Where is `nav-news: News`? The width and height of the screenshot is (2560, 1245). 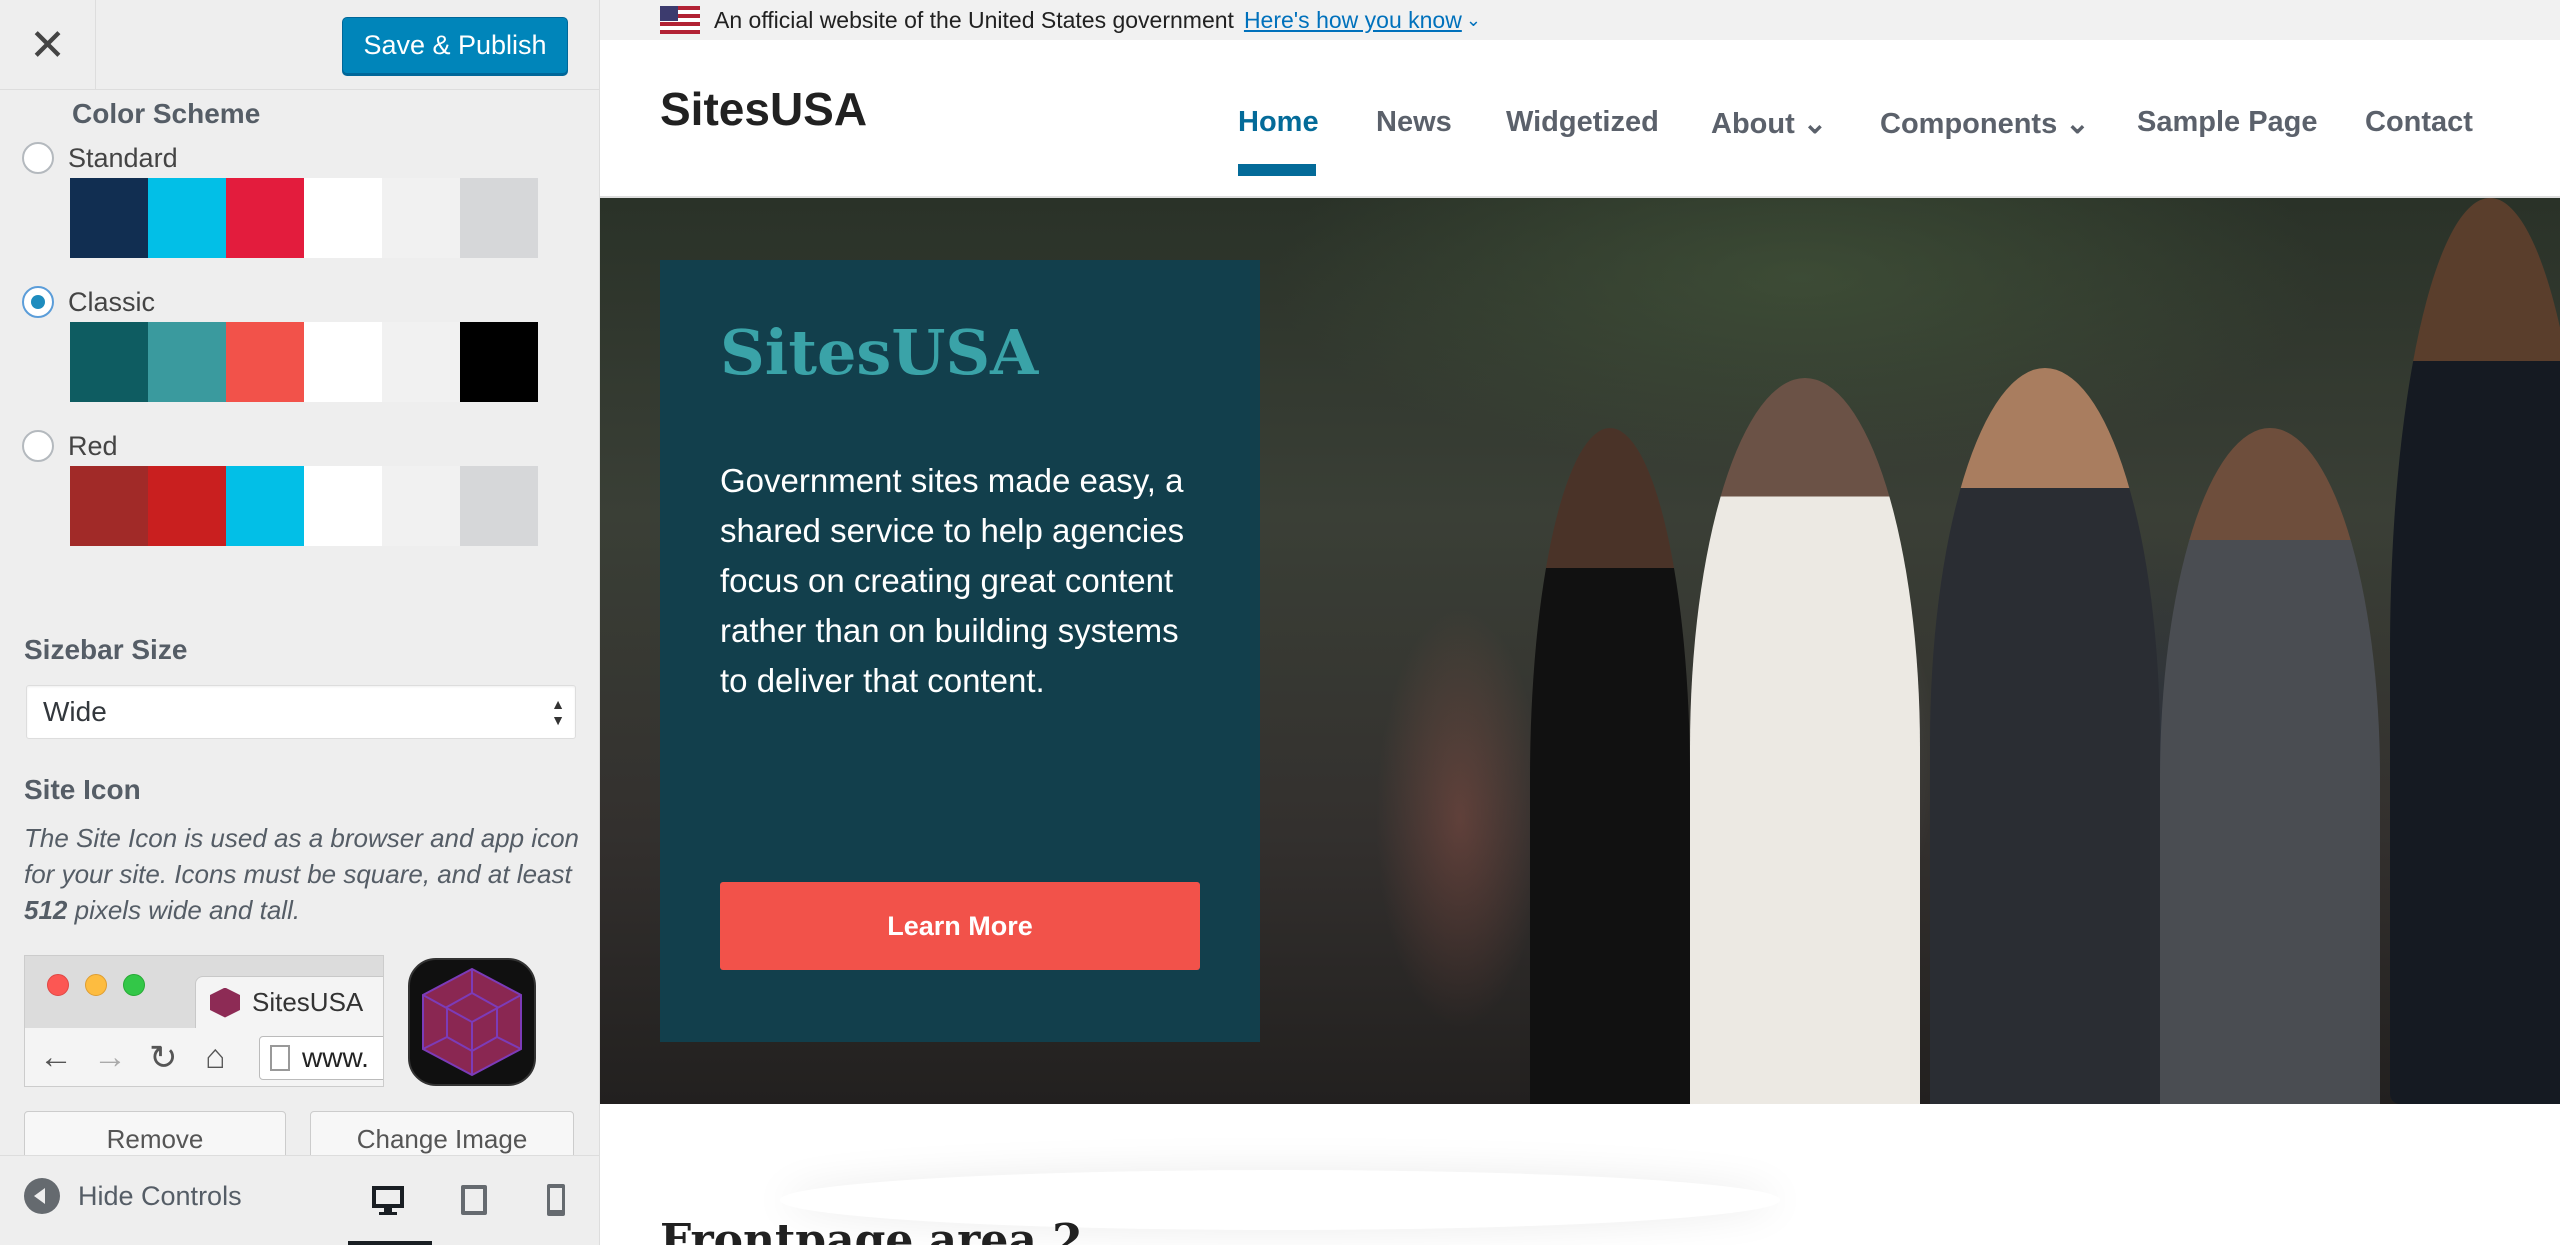 nav-news: News is located at coordinates (1414, 122).